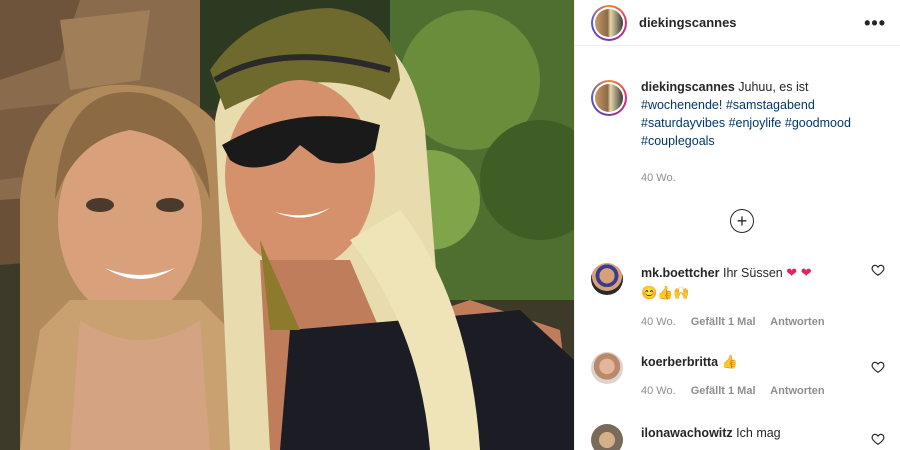 The image size is (900, 450). What do you see at coordinates (758, 433) in the screenshot?
I see `comment-text: Ich mag` at bounding box center [758, 433].